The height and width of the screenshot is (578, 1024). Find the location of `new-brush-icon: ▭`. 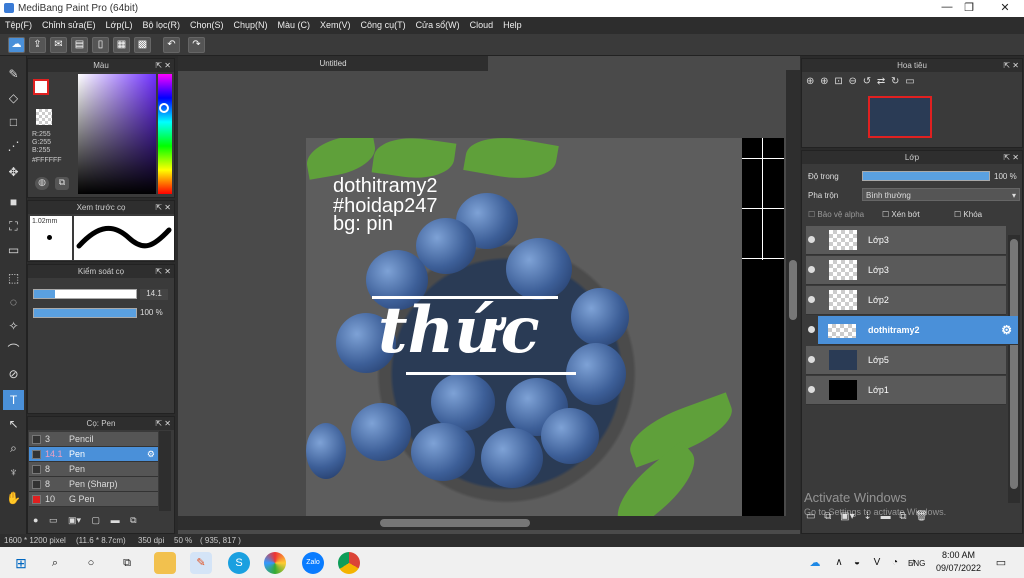

new-brush-icon: ▭ is located at coordinates (53, 520).